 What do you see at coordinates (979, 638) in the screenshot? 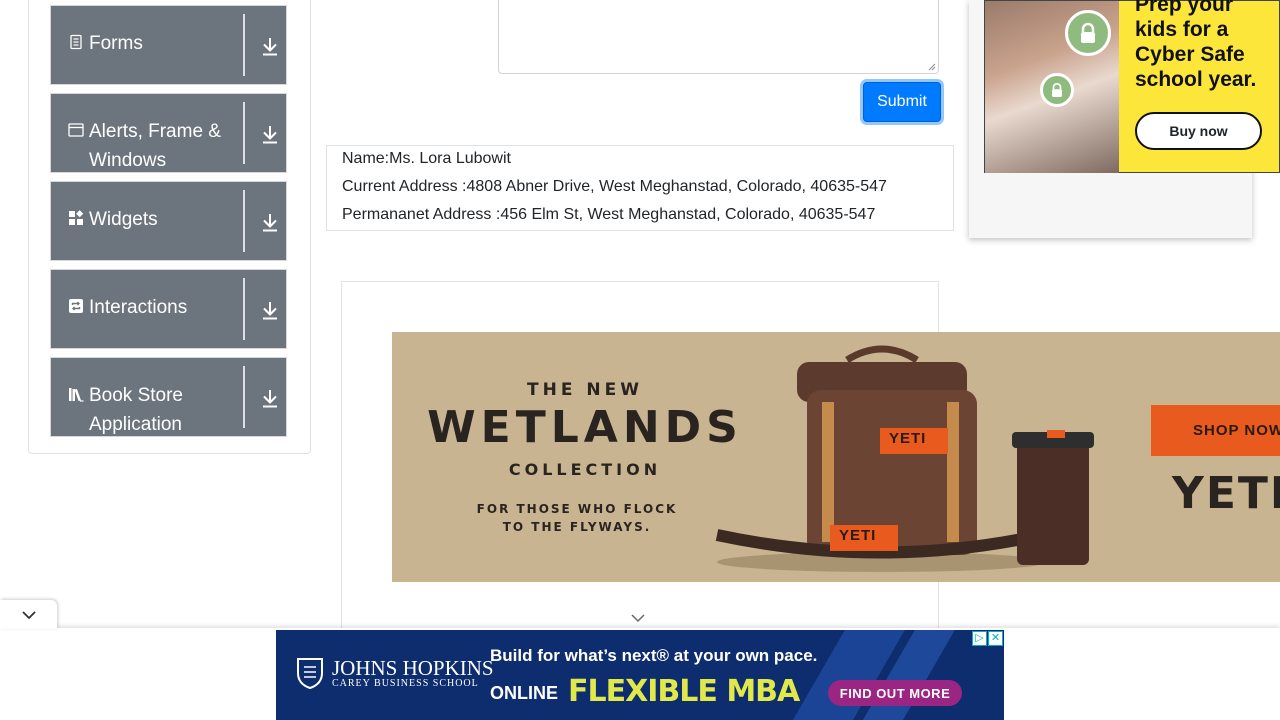
I see `adchoices-icon: ▷` at bounding box center [979, 638].